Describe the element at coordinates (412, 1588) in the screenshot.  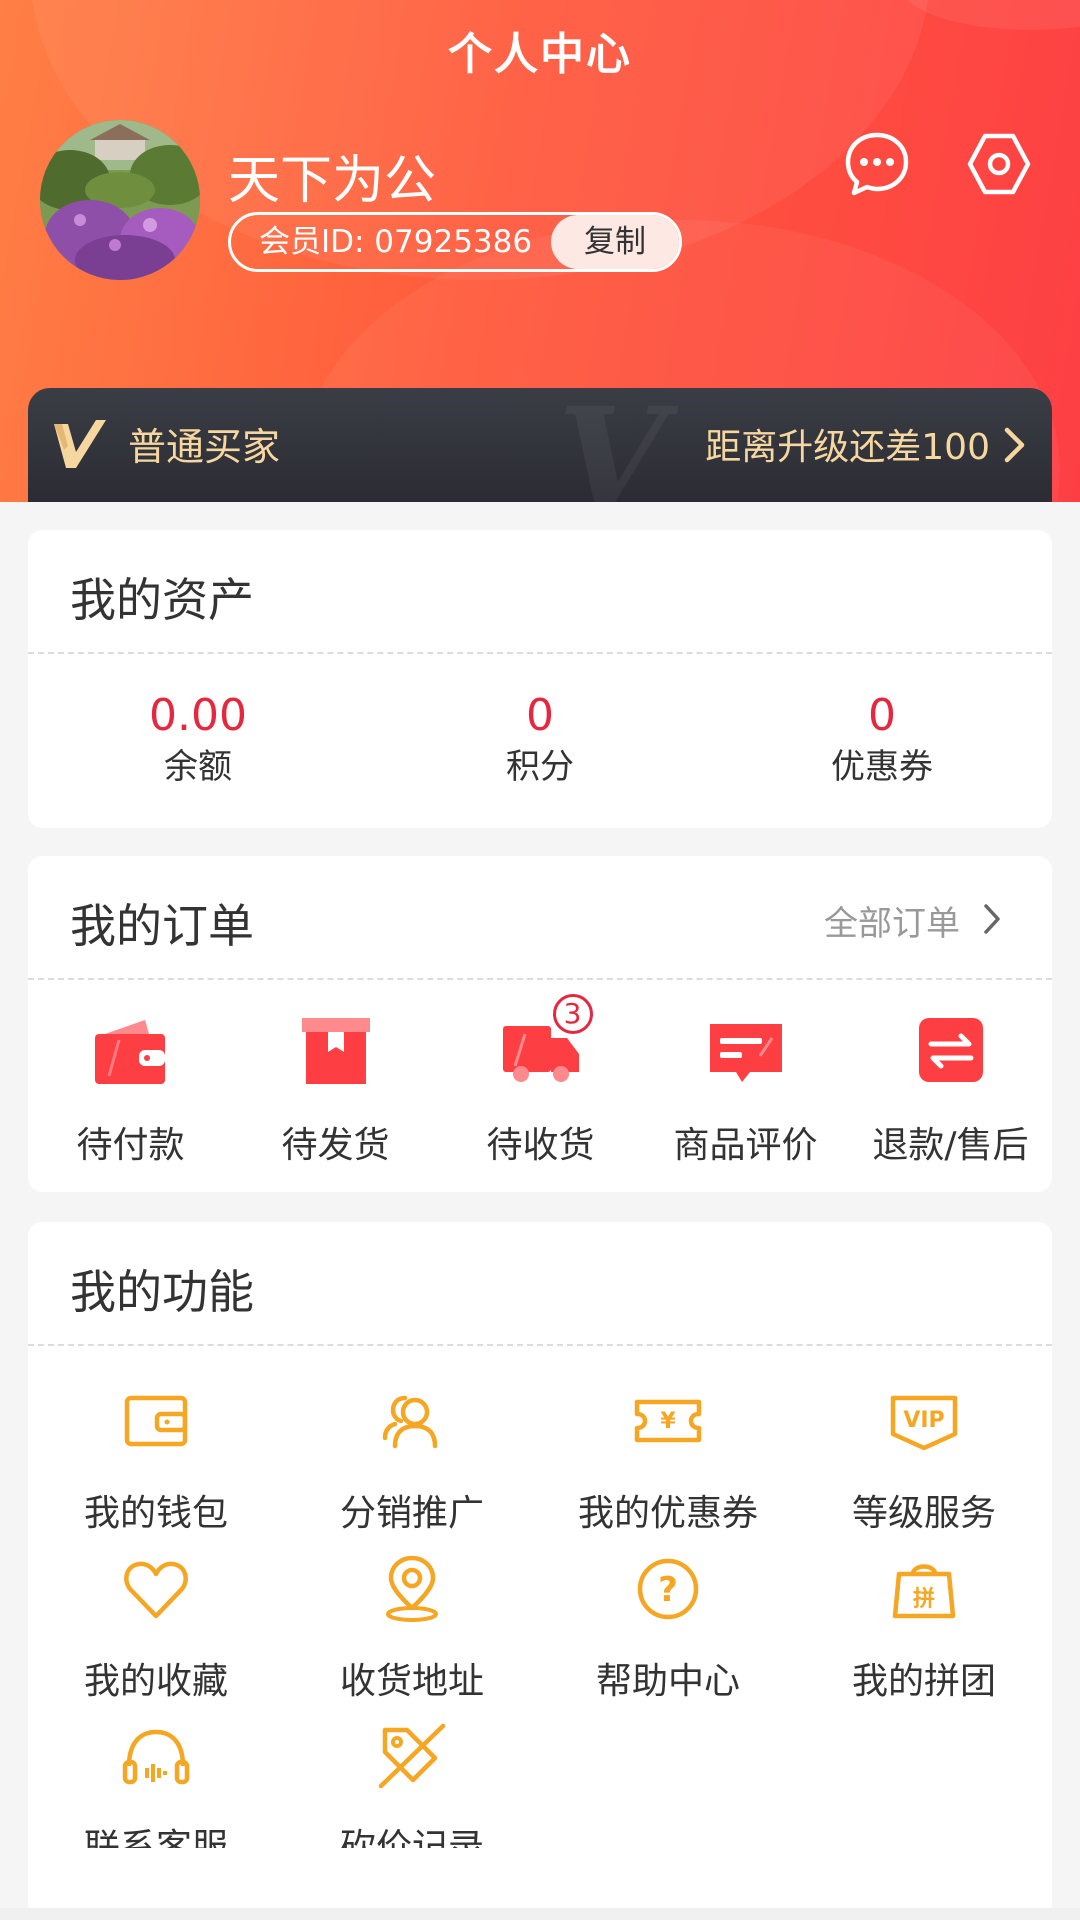
I see `location-icon` at that location.